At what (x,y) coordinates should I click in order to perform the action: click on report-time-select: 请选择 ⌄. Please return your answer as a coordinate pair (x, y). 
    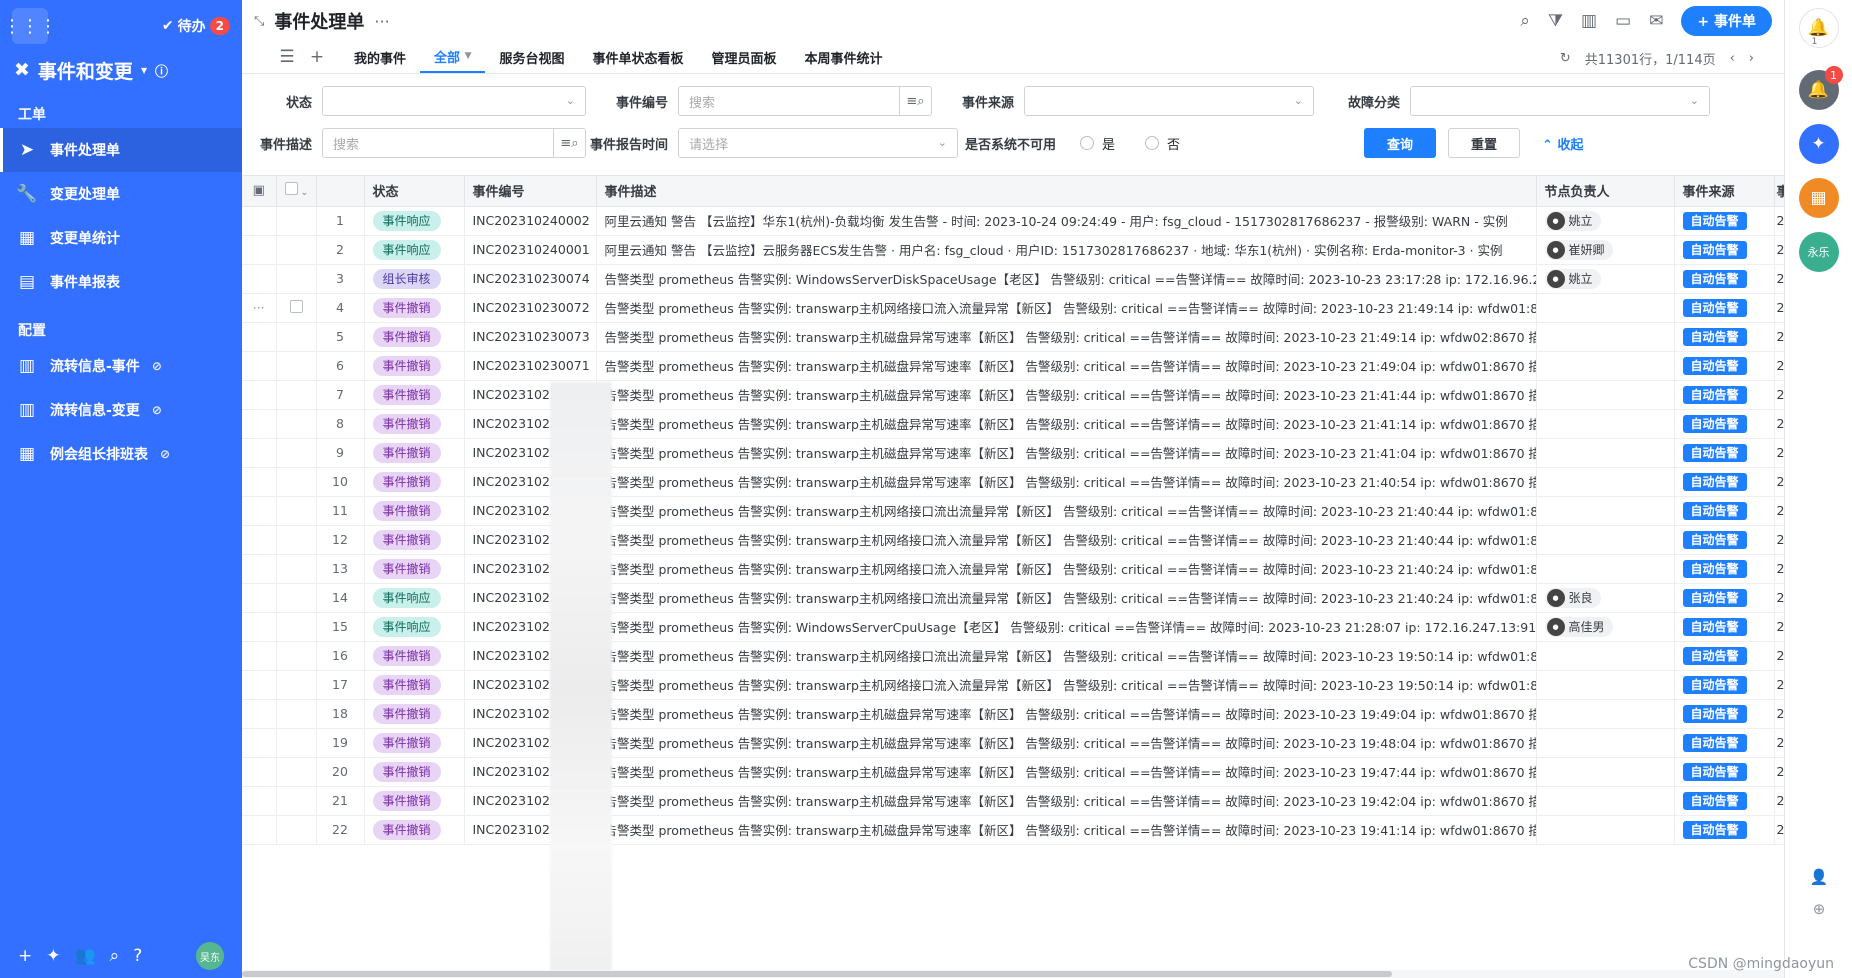
    Looking at the image, I should click on (818, 143).